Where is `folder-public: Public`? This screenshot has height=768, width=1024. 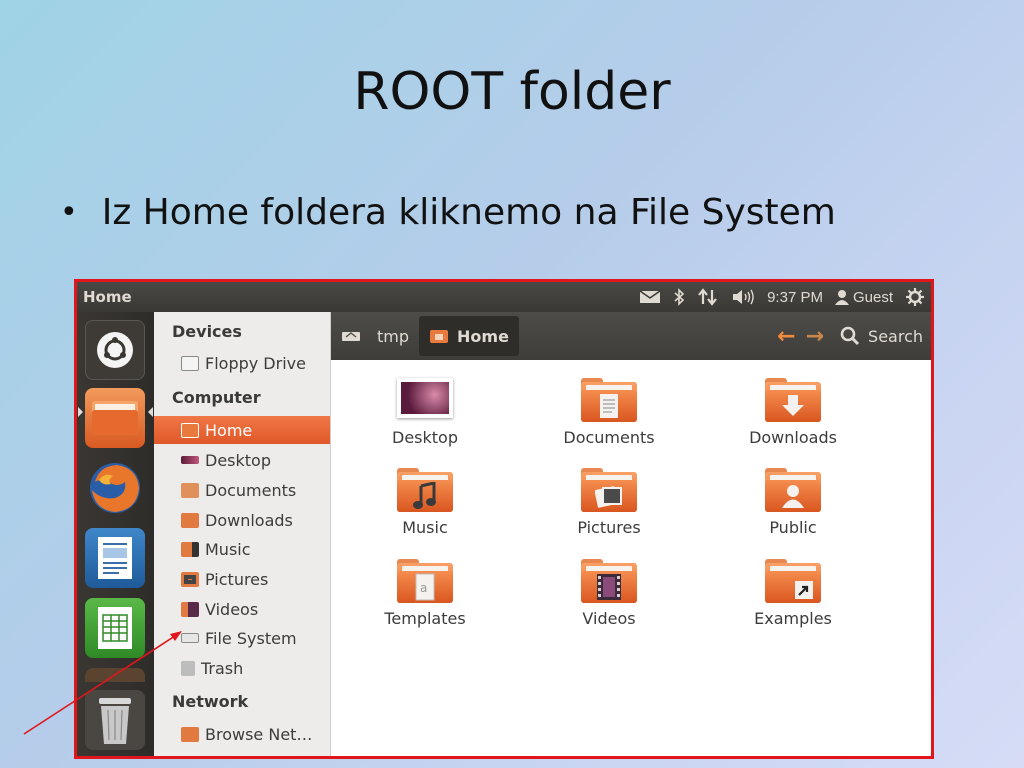
folder-public: Public is located at coordinates (793, 502).